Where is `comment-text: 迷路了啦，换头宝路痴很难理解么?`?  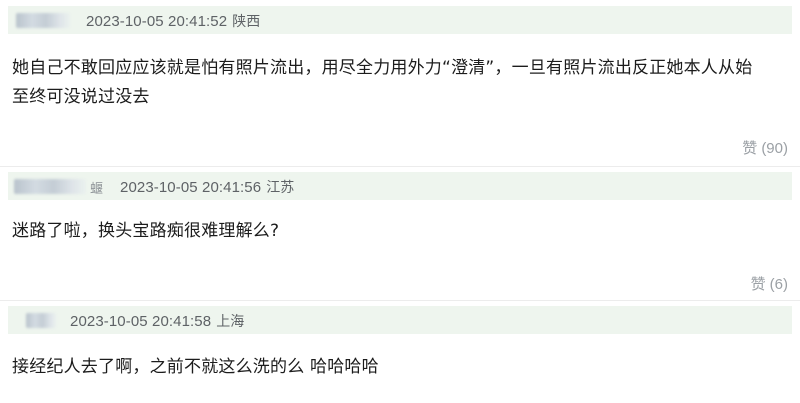 comment-text: 迷路了啦，换头宝路痴很难理解么? is located at coordinates (400, 231).